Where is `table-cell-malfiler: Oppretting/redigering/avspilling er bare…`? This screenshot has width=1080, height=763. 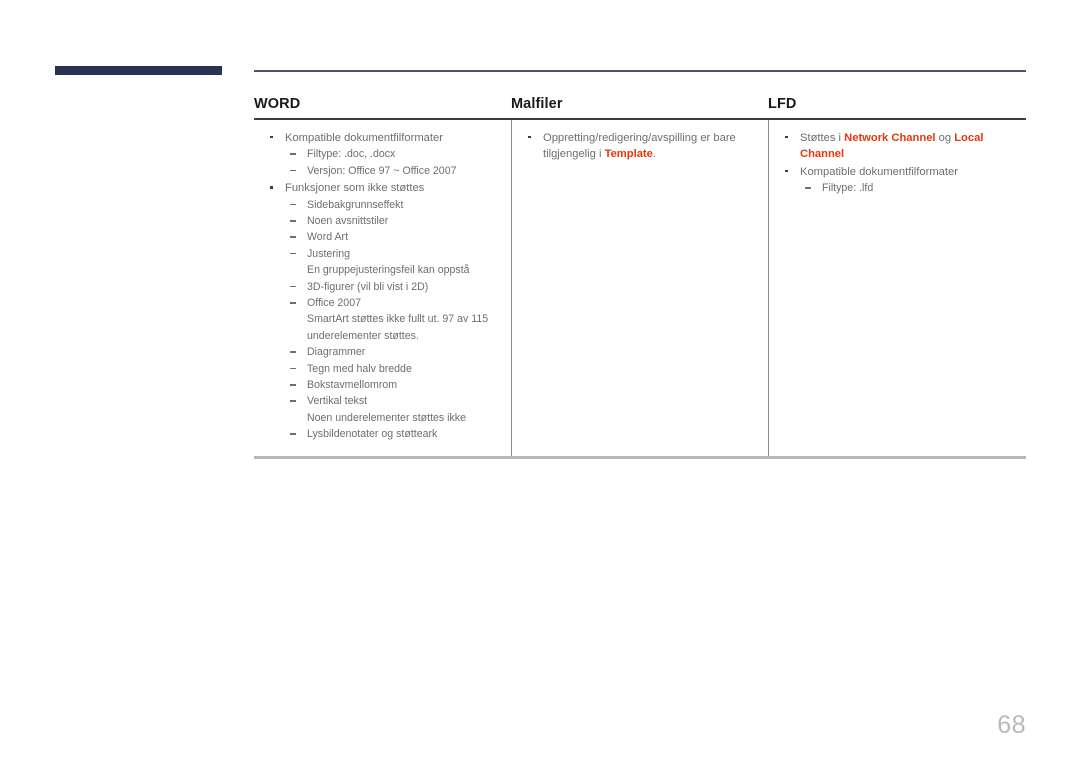 table-cell-malfiler: Oppretting/redigering/avspilling er bare… is located at coordinates (639, 287).